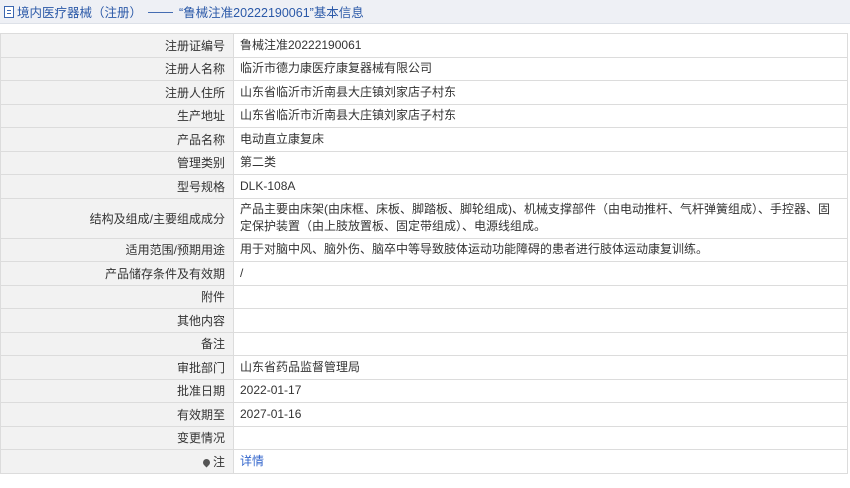 The image size is (850, 488). Describe the element at coordinates (540, 68) in the screenshot. I see `row-value: 临沂市德力康医疗康复器械有限公司` at that location.